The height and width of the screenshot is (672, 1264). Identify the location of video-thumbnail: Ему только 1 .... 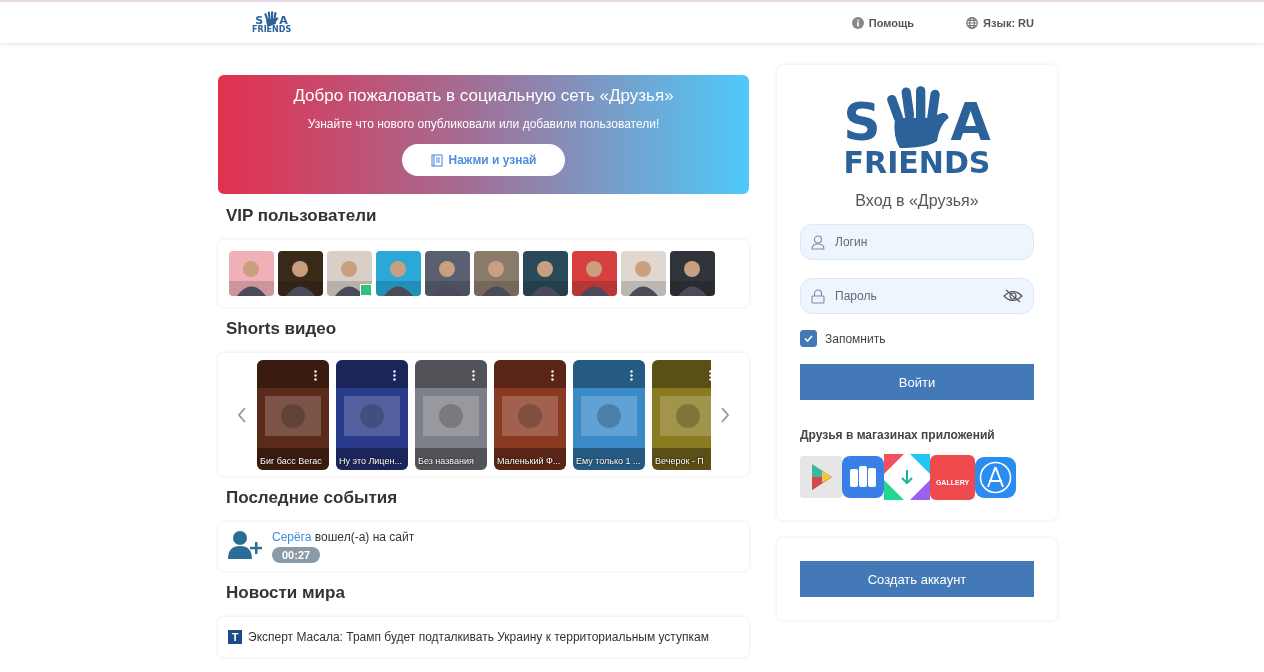
(609, 414).